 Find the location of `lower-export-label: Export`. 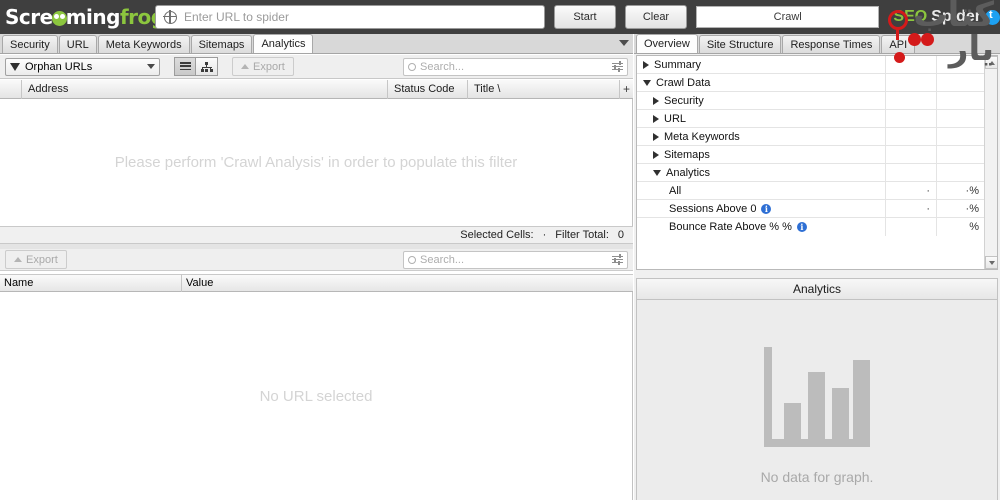

lower-export-label: Export is located at coordinates (42, 259).